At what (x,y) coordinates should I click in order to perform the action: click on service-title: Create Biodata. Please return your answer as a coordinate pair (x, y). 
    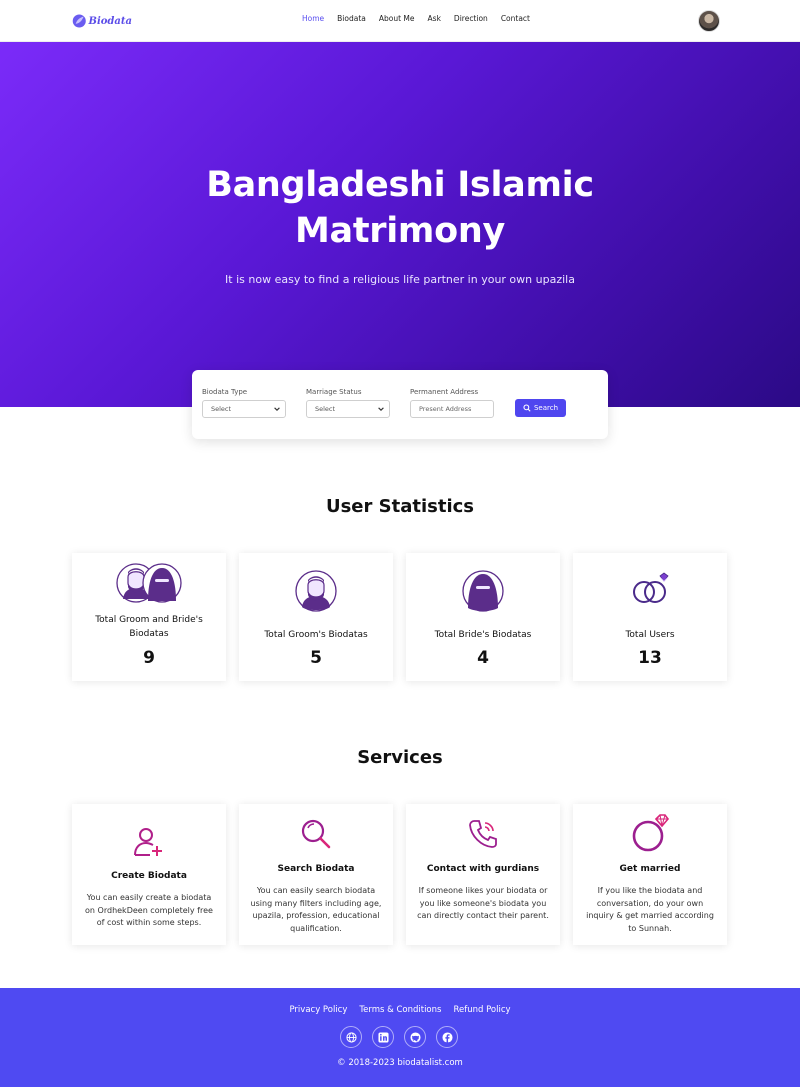
    Looking at the image, I should click on (149, 876).